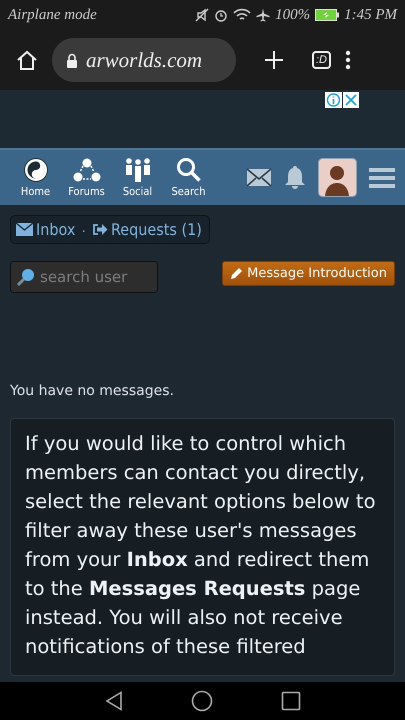 The height and width of the screenshot is (720, 405). Describe the element at coordinates (242, 15) in the screenshot. I see `wifi-icon` at that location.